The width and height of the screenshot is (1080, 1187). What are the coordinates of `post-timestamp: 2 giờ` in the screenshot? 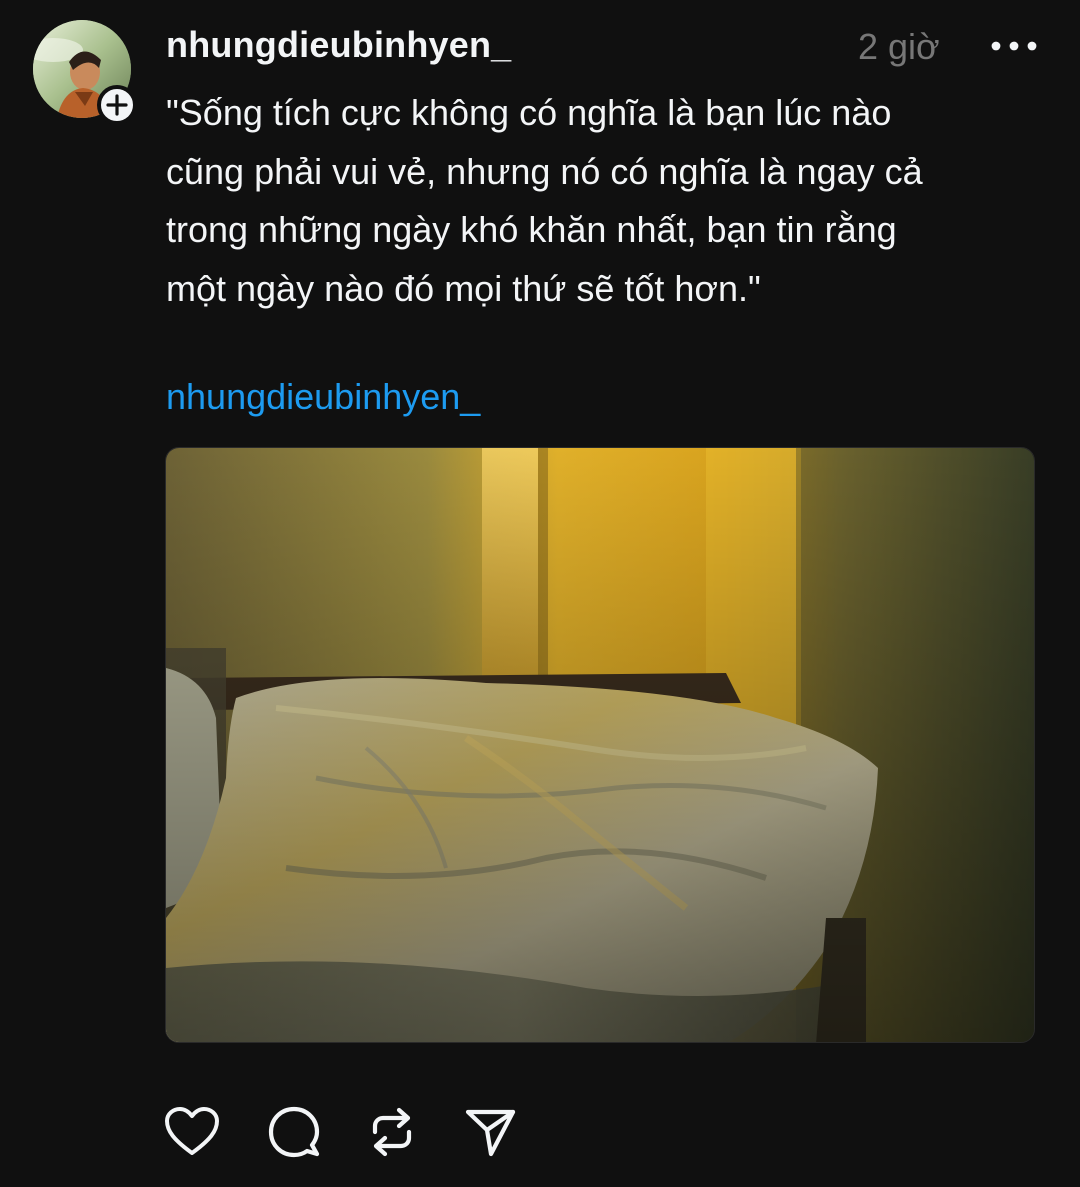 It's located at (899, 46).